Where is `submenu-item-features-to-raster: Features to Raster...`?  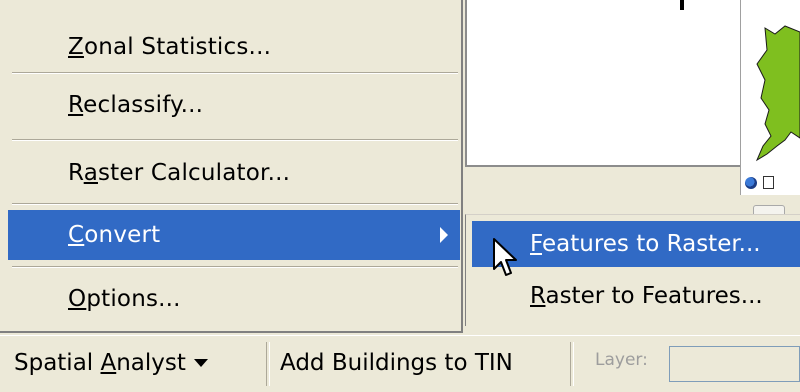 submenu-item-features-to-raster: Features to Raster... is located at coordinates (636, 244).